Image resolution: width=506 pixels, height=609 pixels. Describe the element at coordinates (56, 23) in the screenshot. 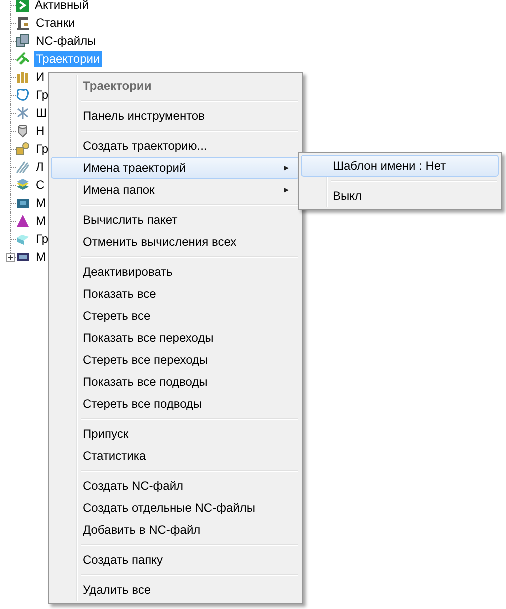

I see `tree-item: Станки` at that location.